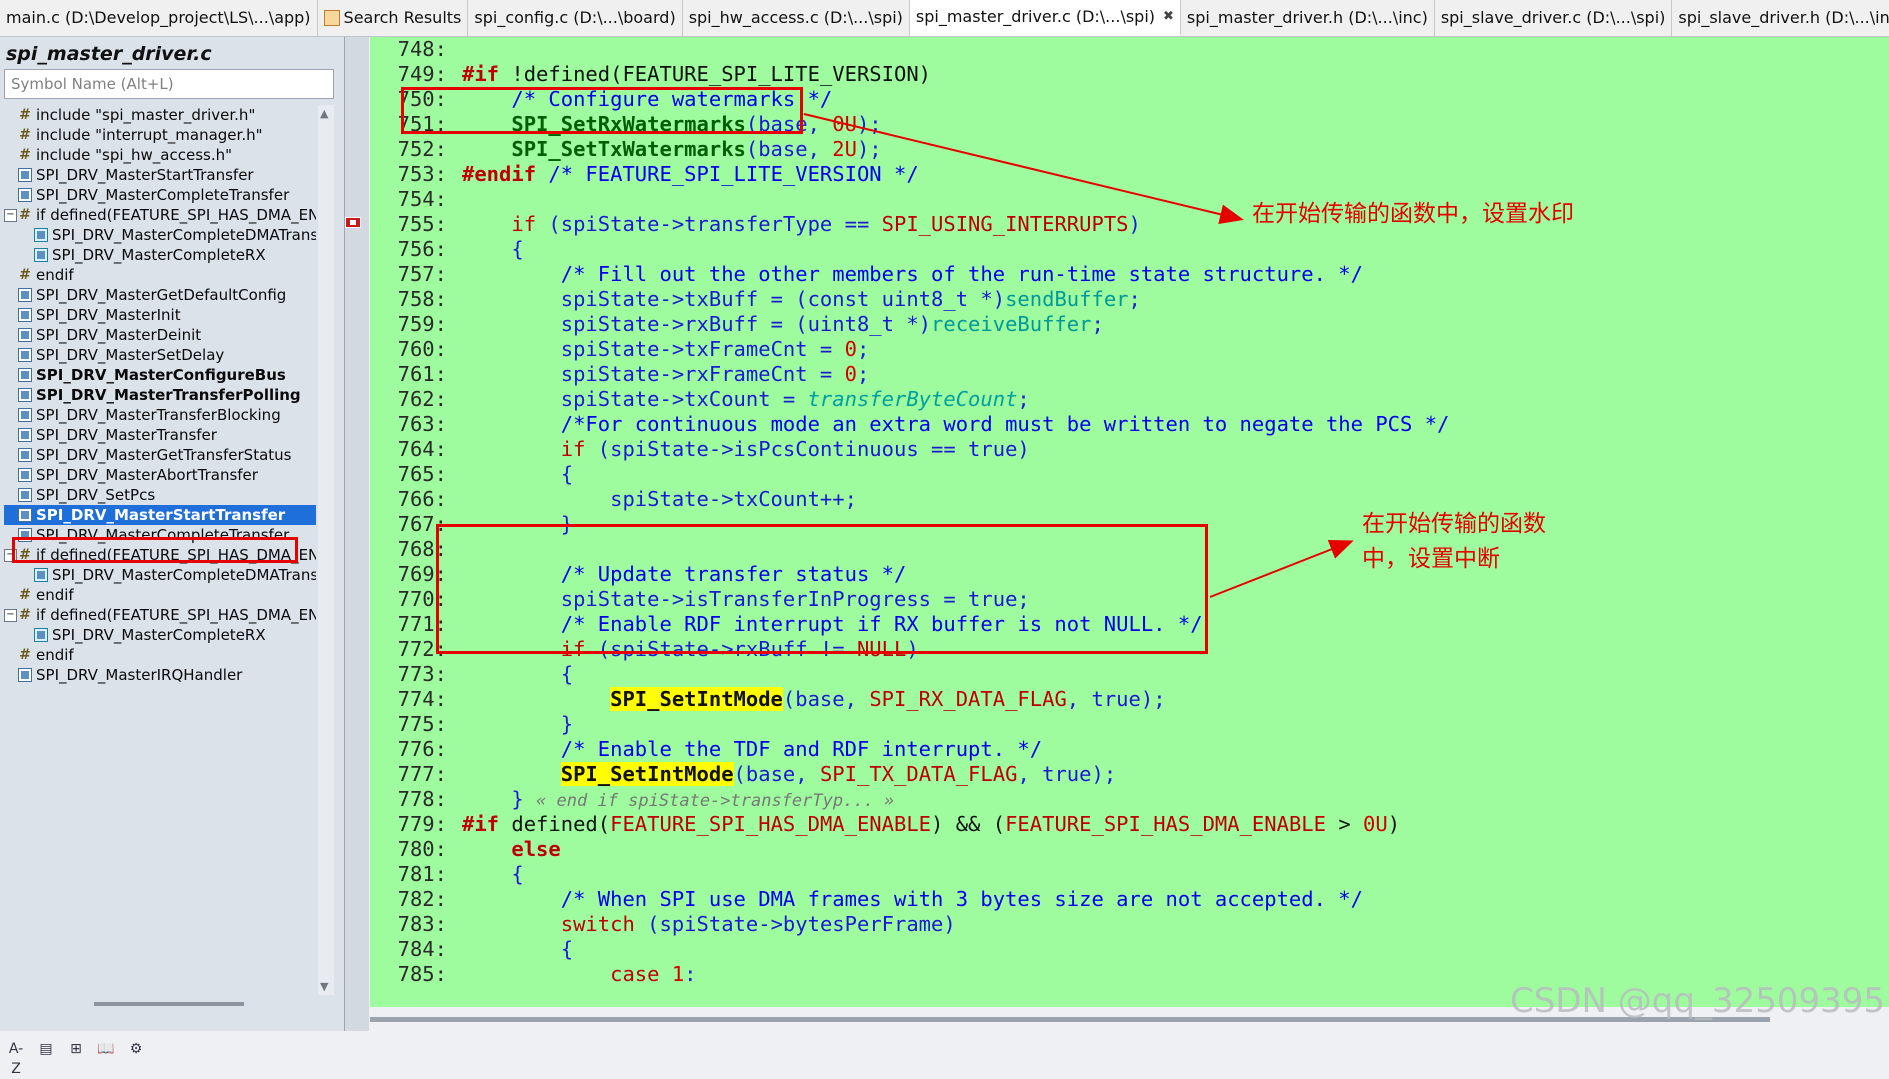 The image size is (1889, 1079). I want to click on tab-1: Search Results, so click(393, 18).